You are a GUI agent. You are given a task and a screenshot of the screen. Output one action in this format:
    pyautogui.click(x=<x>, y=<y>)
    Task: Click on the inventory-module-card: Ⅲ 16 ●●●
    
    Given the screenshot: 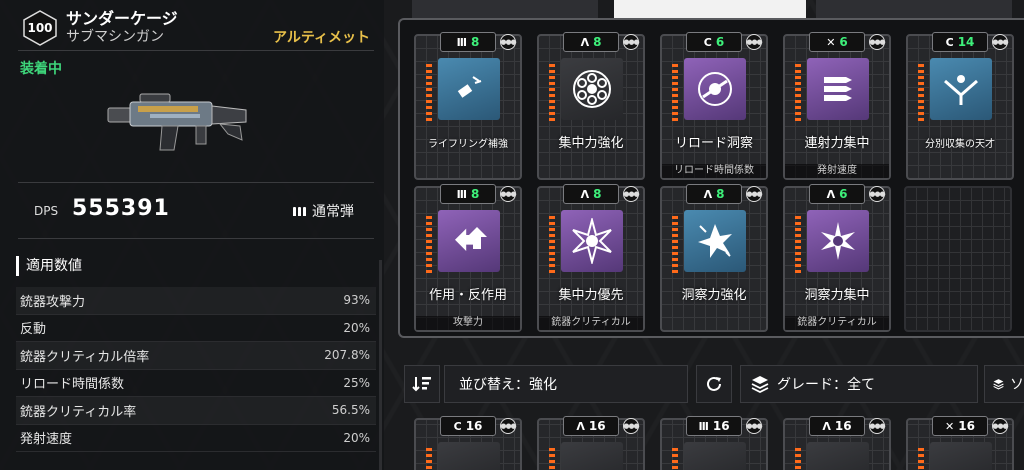 What is the action you would take?
    pyautogui.click(x=714, y=443)
    